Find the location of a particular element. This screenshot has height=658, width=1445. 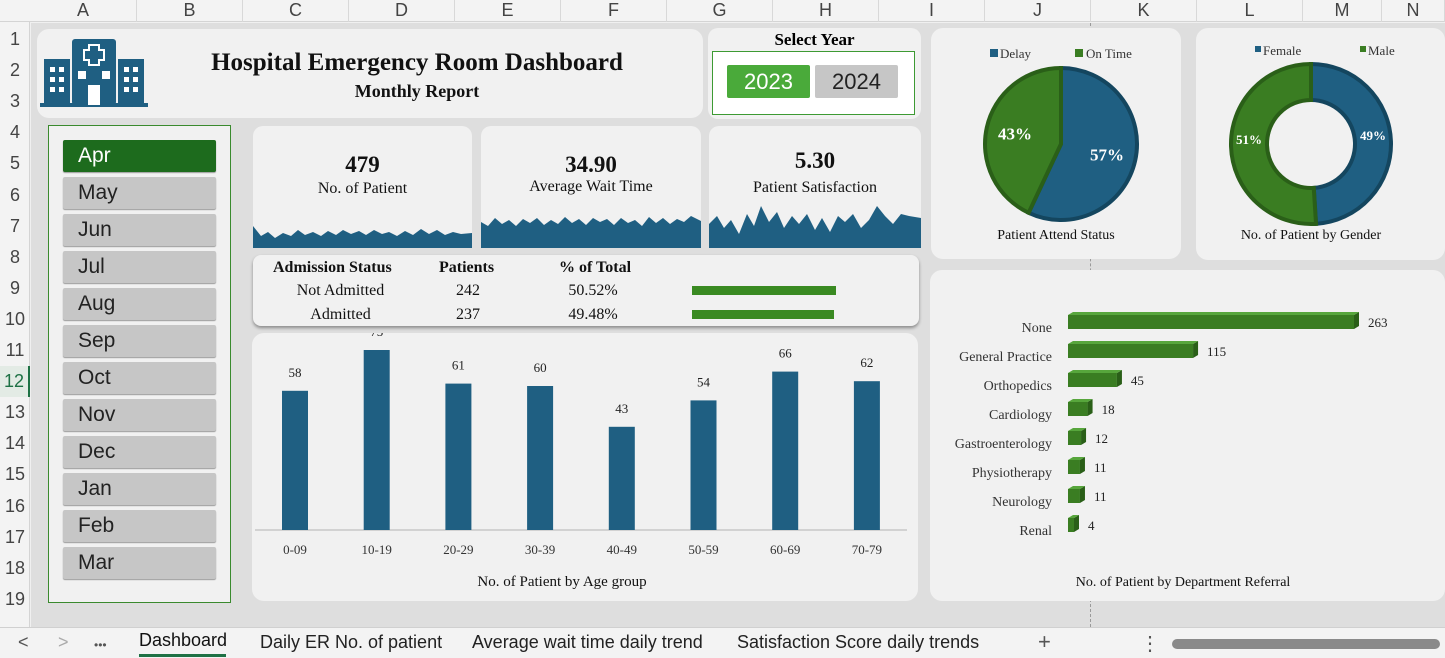

sheet-tab-wait-time: Average wait time daily trend is located at coordinates (587, 642).